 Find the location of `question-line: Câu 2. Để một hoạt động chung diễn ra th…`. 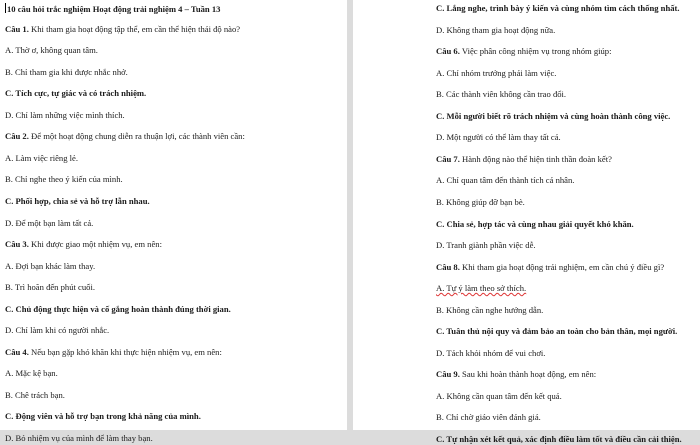

question-line: Câu 2. Để một hoạt động chung diễn ra th… is located at coordinates (125, 136).